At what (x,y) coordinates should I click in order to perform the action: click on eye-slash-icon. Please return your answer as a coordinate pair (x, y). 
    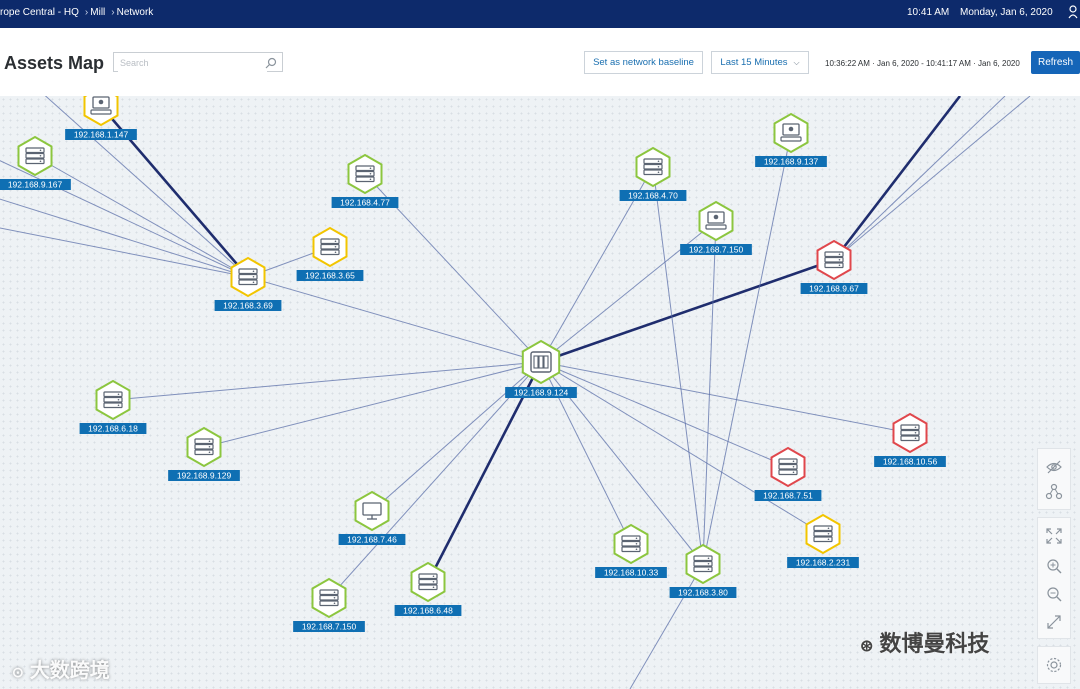
    Looking at the image, I should click on (1054, 467).